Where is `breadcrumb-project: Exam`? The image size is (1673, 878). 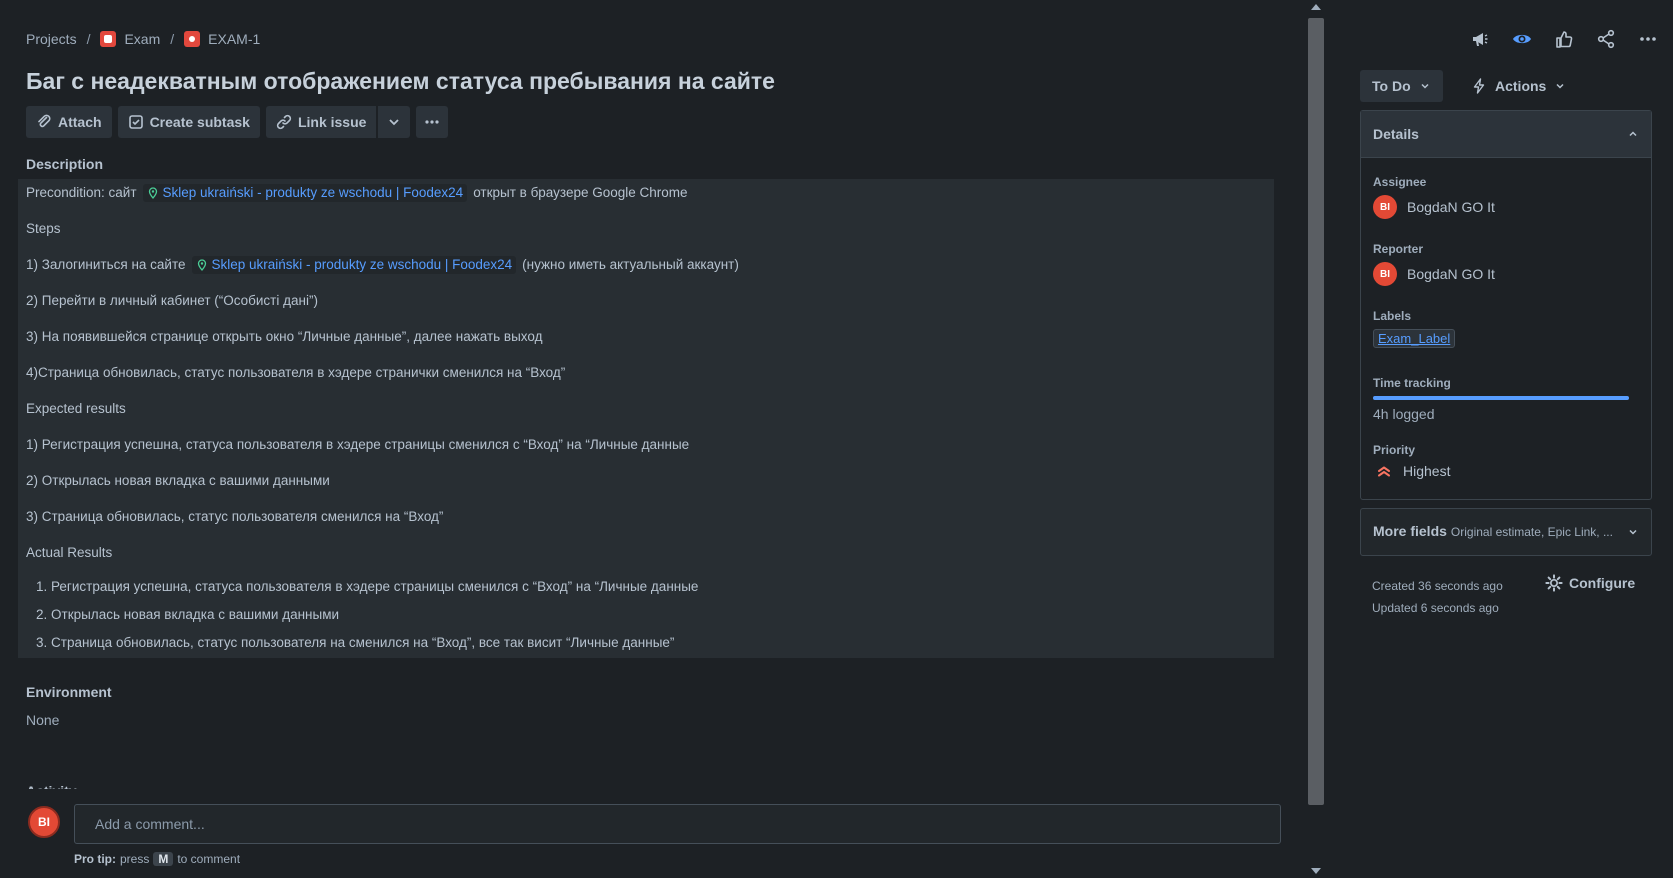 breadcrumb-project: Exam is located at coordinates (130, 39).